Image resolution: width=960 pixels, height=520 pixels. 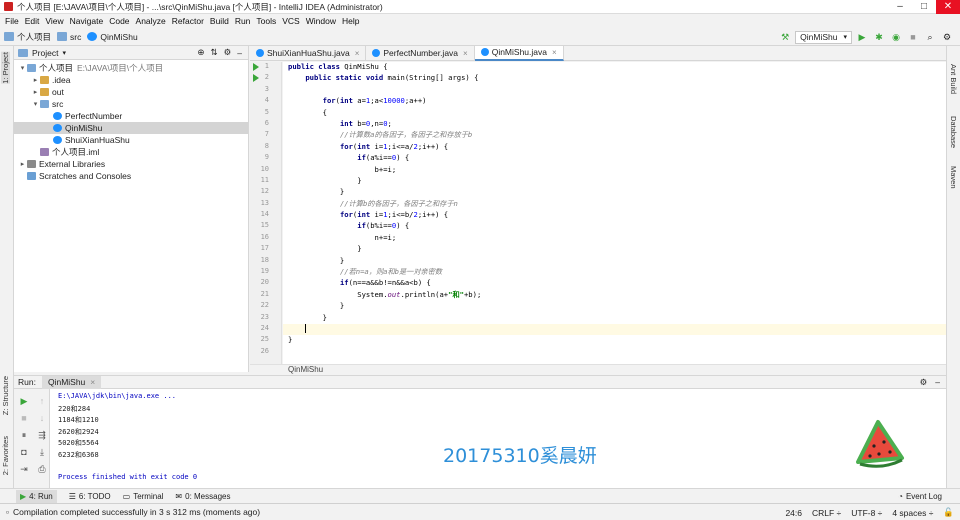 What do you see at coordinates (131, 104) in the screenshot?
I see `tree-item: ▾ src` at bounding box center [131, 104].